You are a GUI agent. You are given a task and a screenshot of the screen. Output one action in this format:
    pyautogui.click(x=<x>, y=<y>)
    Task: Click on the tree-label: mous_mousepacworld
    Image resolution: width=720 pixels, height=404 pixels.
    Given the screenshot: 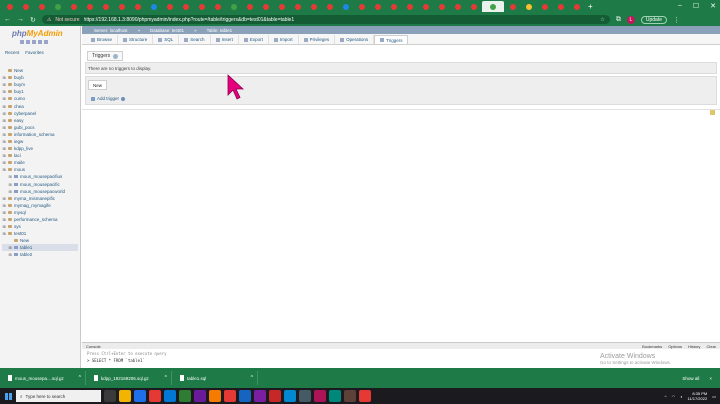 What is the action you would take?
    pyautogui.click(x=42, y=191)
    